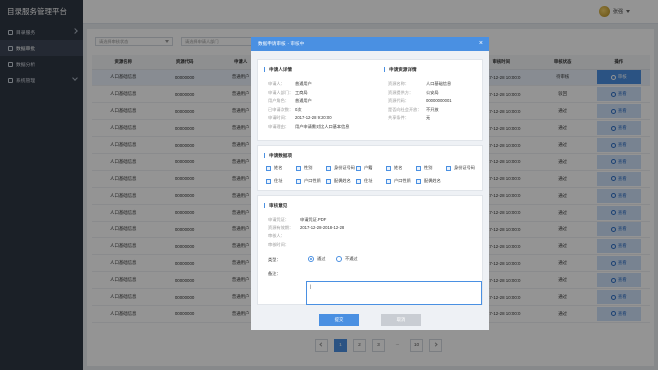 The height and width of the screenshot is (370, 658). Describe the element at coordinates (308, 167) in the screenshot. I see `data-item-label: 性别` at that location.